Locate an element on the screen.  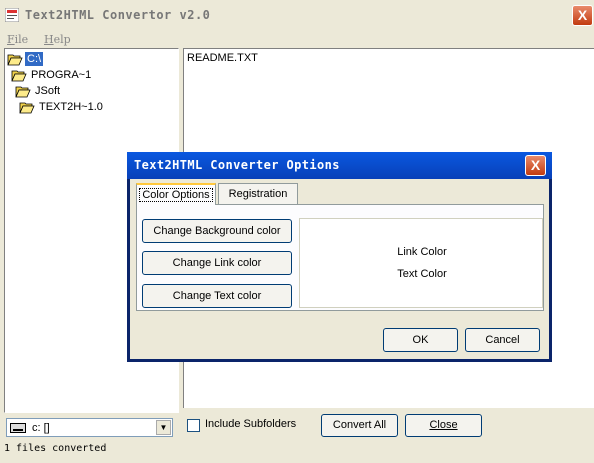
dialog-title: Text2HTML Converter Options is located at coordinates (237, 165).